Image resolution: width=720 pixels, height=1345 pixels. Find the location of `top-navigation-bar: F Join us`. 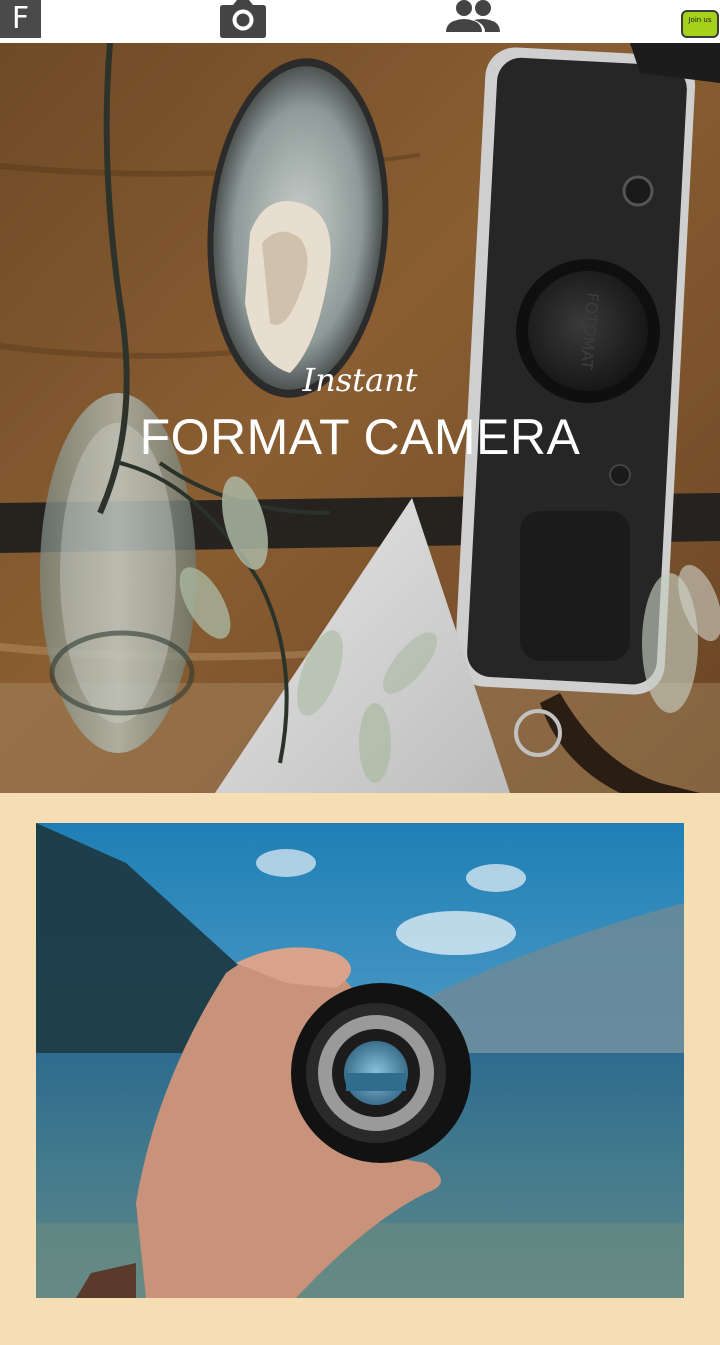

top-navigation-bar: F Join us is located at coordinates (360, 21).